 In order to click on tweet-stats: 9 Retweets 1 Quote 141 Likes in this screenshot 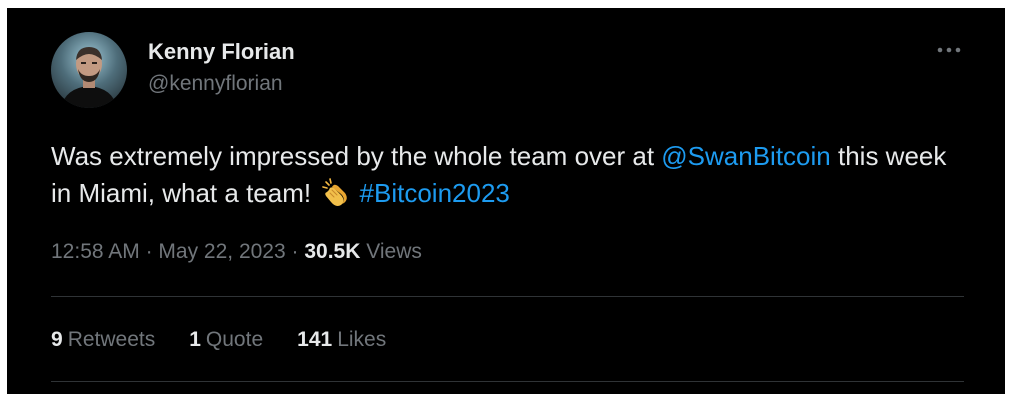, I will do `click(218, 340)`.